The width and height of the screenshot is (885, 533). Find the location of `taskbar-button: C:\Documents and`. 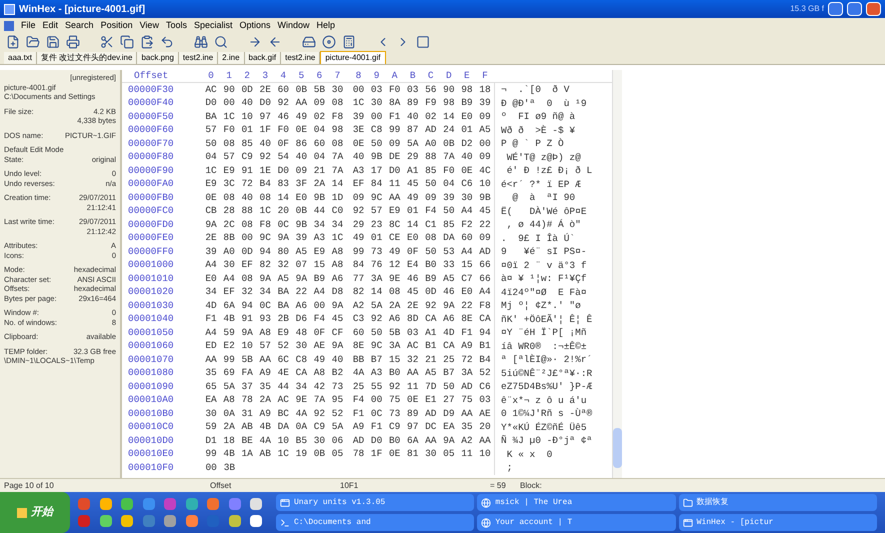

taskbar-button: C:\Documents and is located at coordinates (375, 522).